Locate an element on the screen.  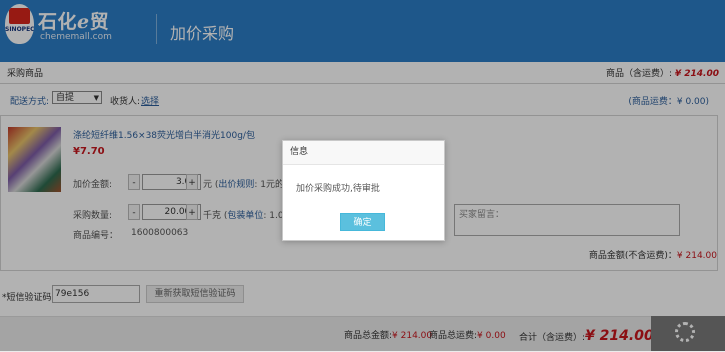
info-dialog: 信息 加价采购成功,待审批 确定 is located at coordinates (363, 190).